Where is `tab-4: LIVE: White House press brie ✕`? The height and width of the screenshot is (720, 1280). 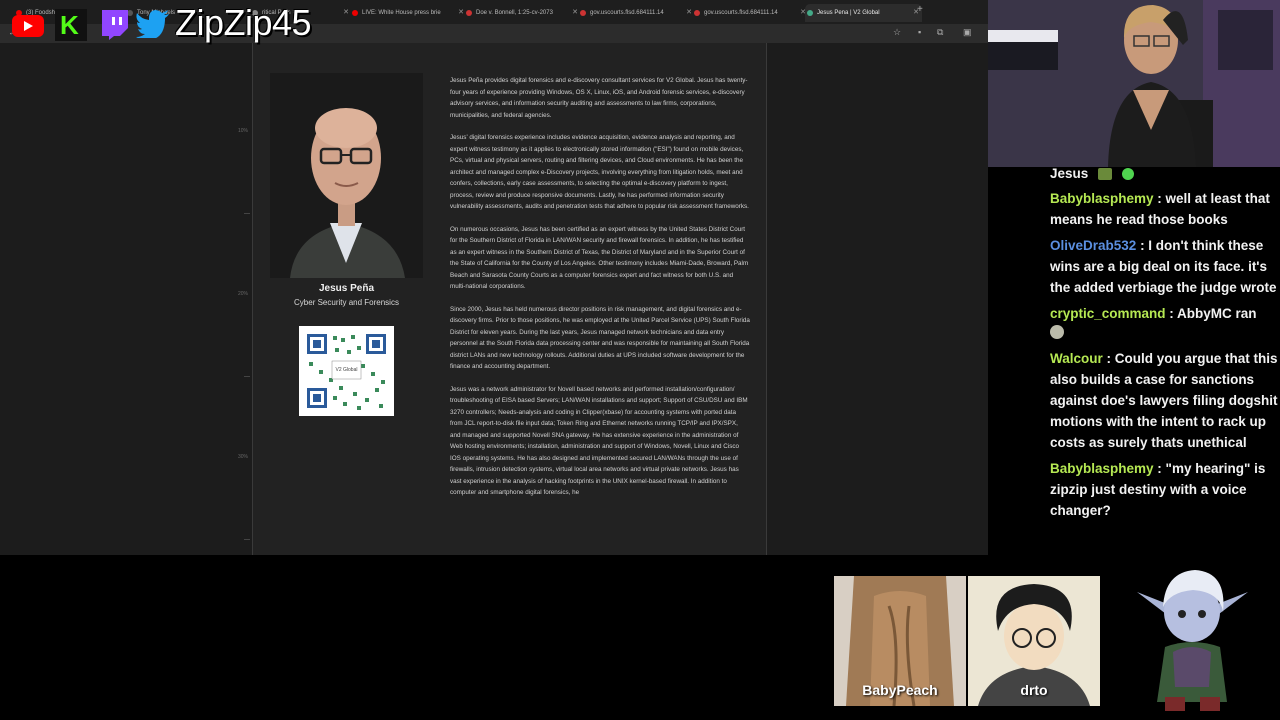 tab-4: LIVE: White House press brie ✕ is located at coordinates (408, 13).